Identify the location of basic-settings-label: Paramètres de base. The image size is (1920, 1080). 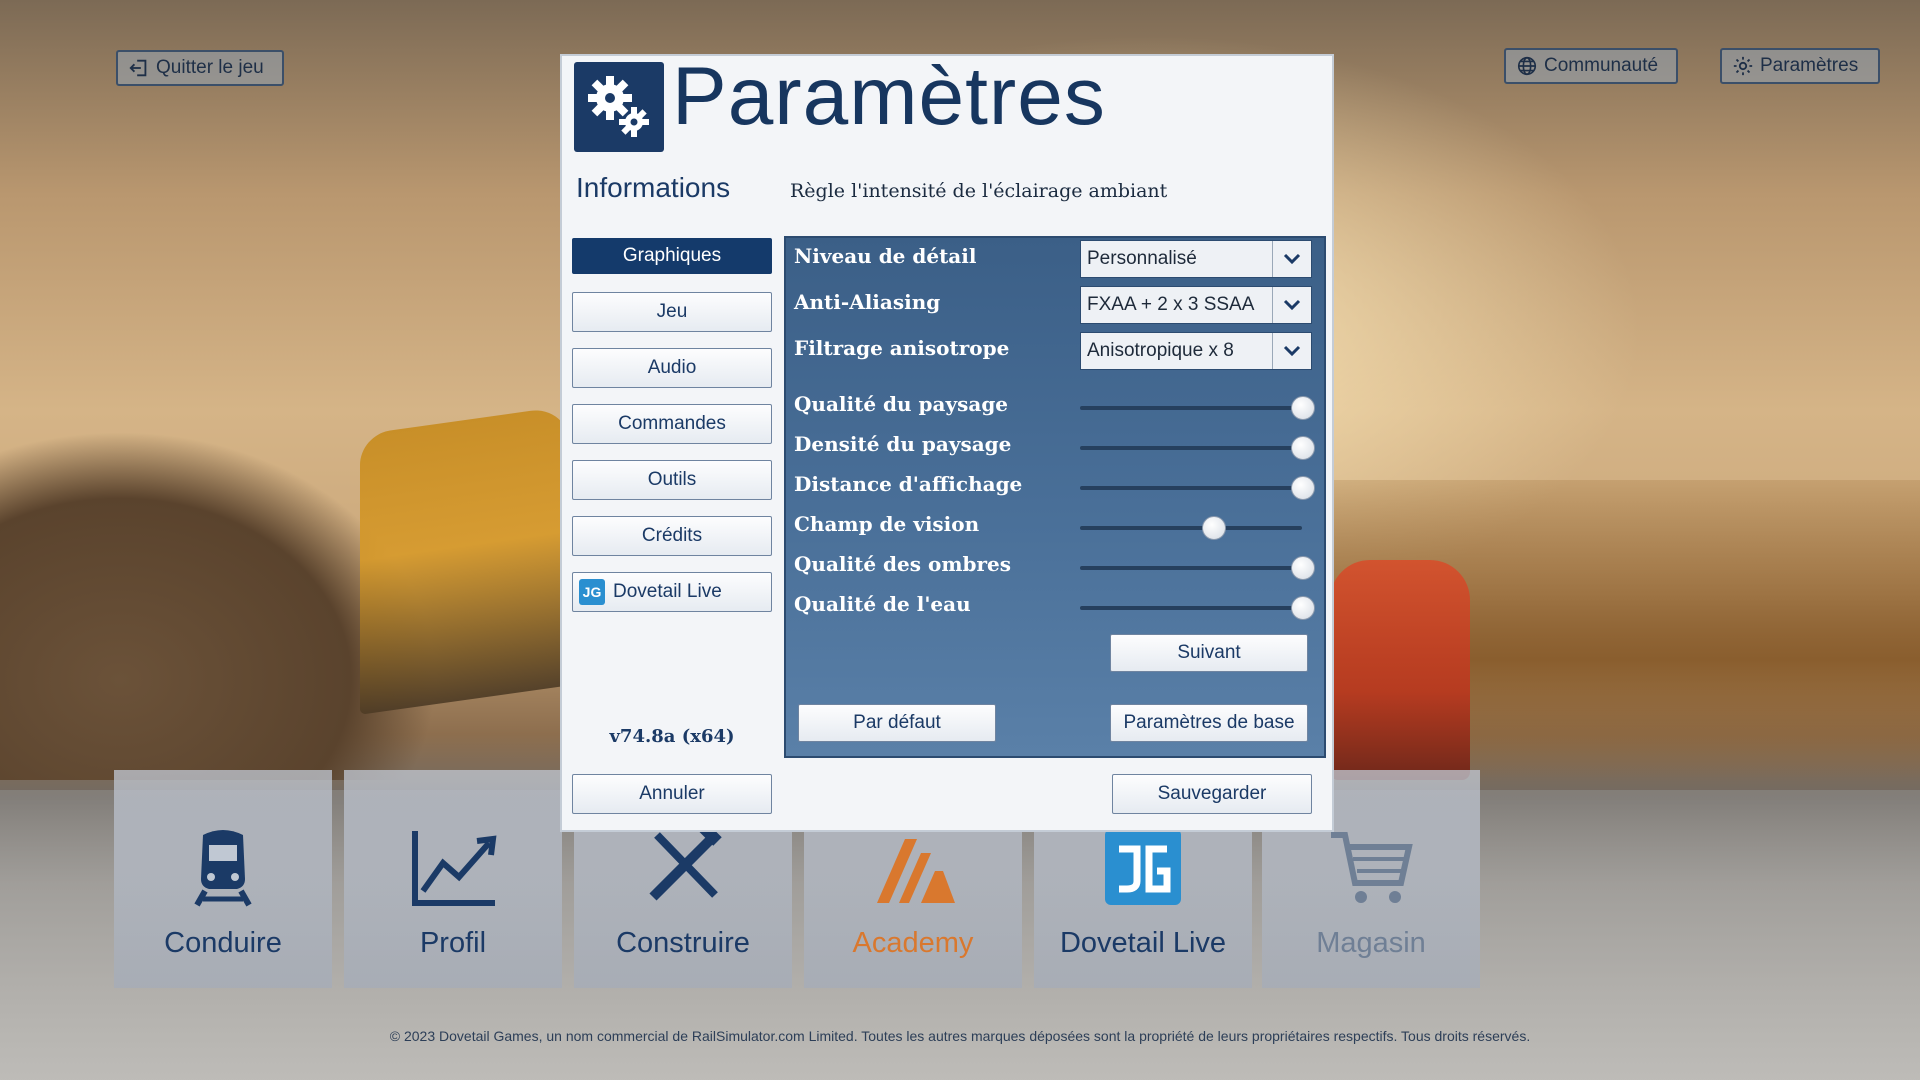
(1209, 722).